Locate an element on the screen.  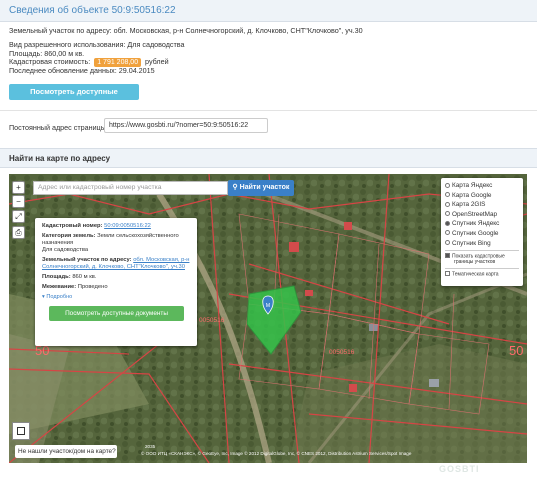
find-parcel-label: Найти участок is located at coordinates (264, 187).